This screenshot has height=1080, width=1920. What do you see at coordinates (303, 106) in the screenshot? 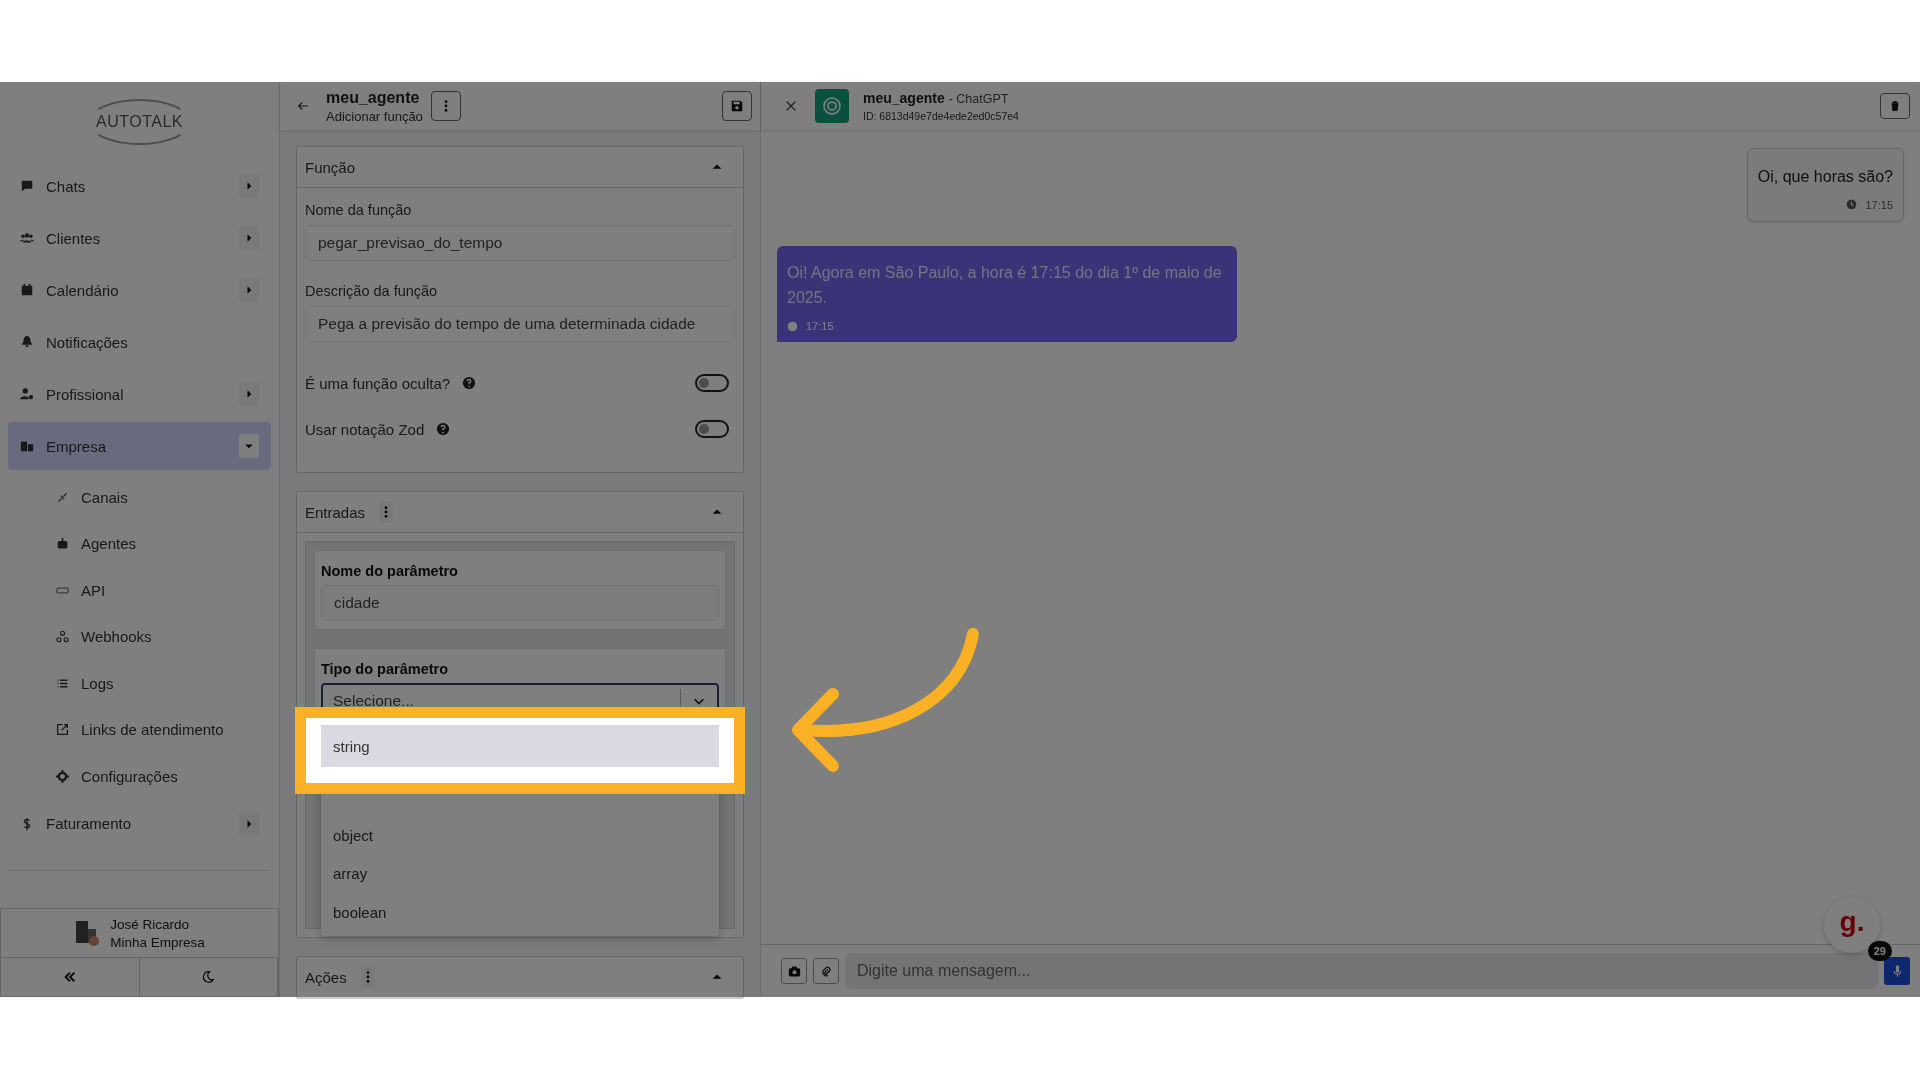
I see `back-arrow-icon` at bounding box center [303, 106].